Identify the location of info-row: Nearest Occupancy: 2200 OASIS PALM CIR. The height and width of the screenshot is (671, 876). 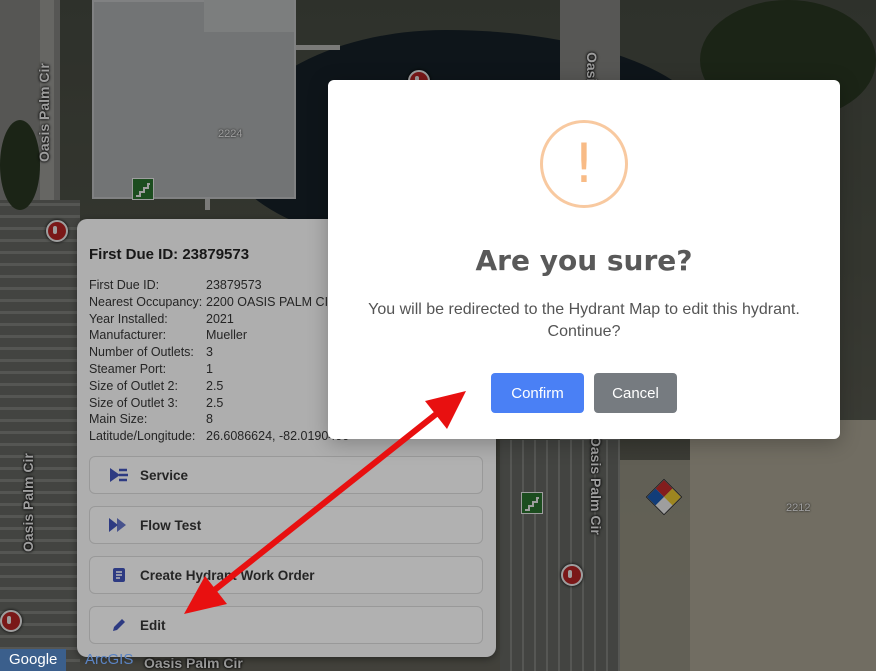
(219, 302).